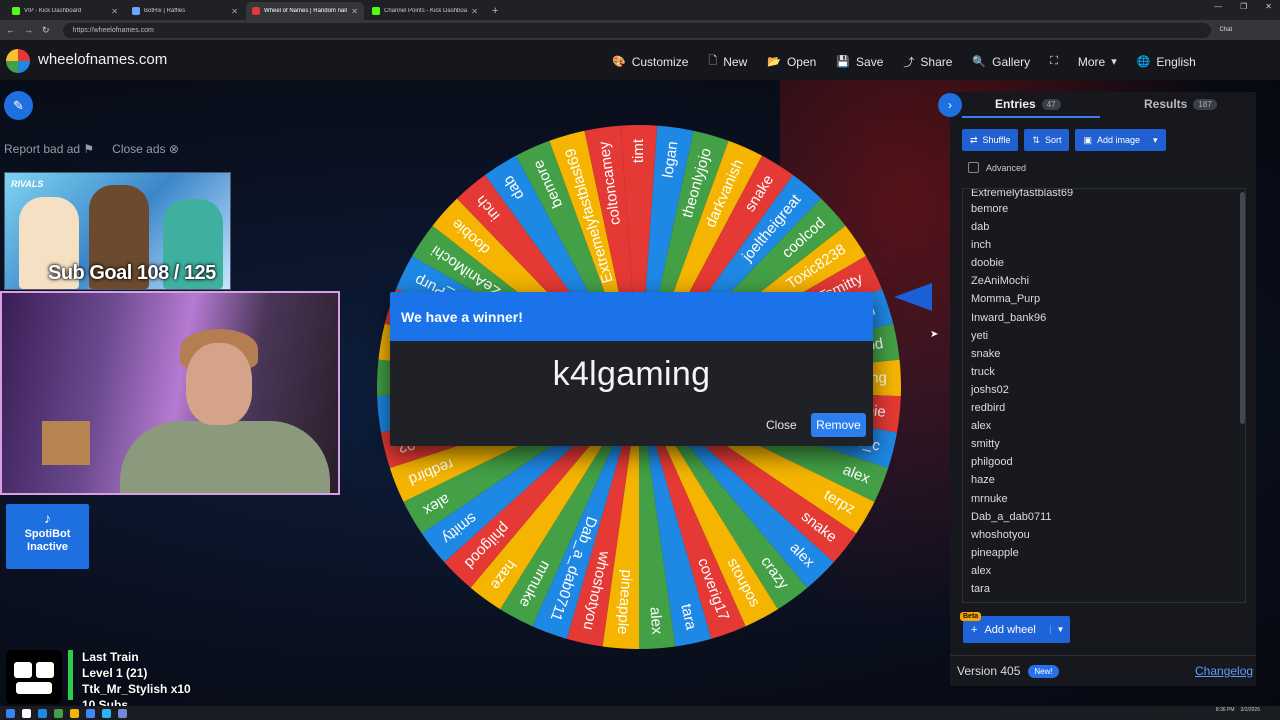 This screenshot has height=720, width=1280. Describe the element at coordinates (1108, 227) in the screenshot. I see `entry-item: dab` at that location.